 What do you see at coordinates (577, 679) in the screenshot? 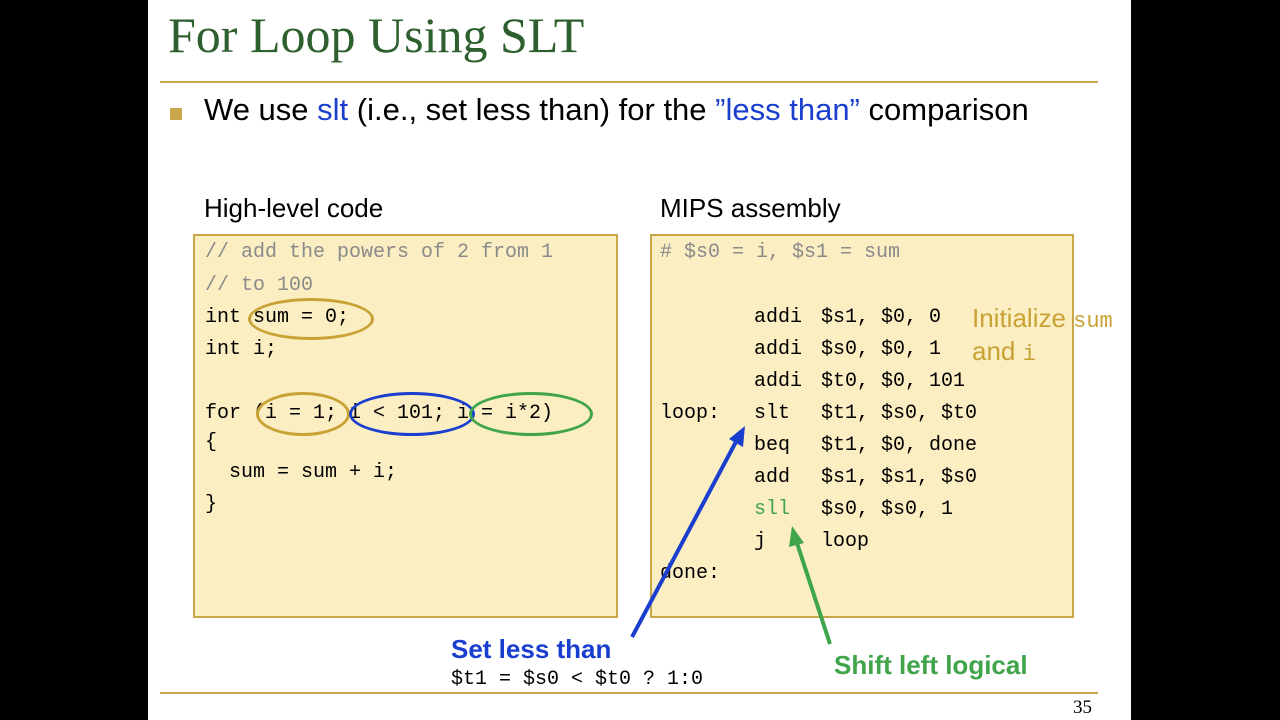
I see `slt-annotation-formula: $t1 = $s0 < $t0 ? 1:0` at bounding box center [577, 679].